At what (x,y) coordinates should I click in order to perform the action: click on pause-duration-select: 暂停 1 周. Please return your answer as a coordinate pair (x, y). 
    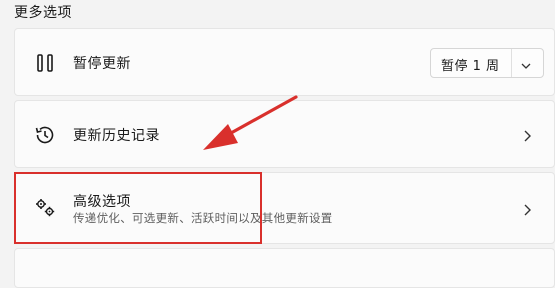
    Looking at the image, I should click on (487, 63).